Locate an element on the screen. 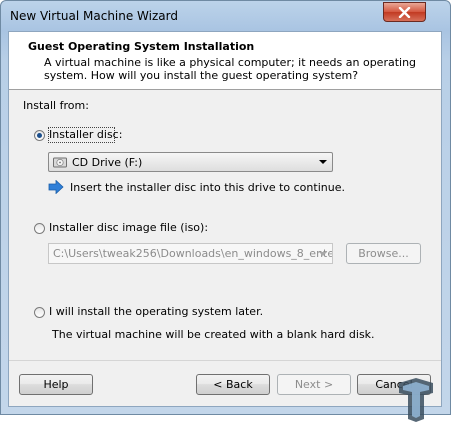  close-button is located at coordinates (404, 12).